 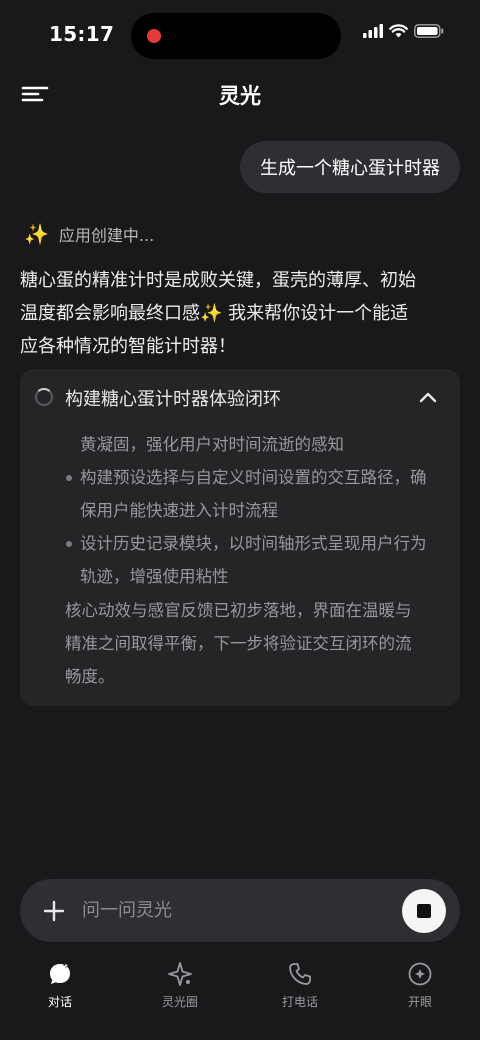 What do you see at coordinates (179, 510) in the screenshot?
I see `thinking-line: 保用户能快速进入计时流程` at bounding box center [179, 510].